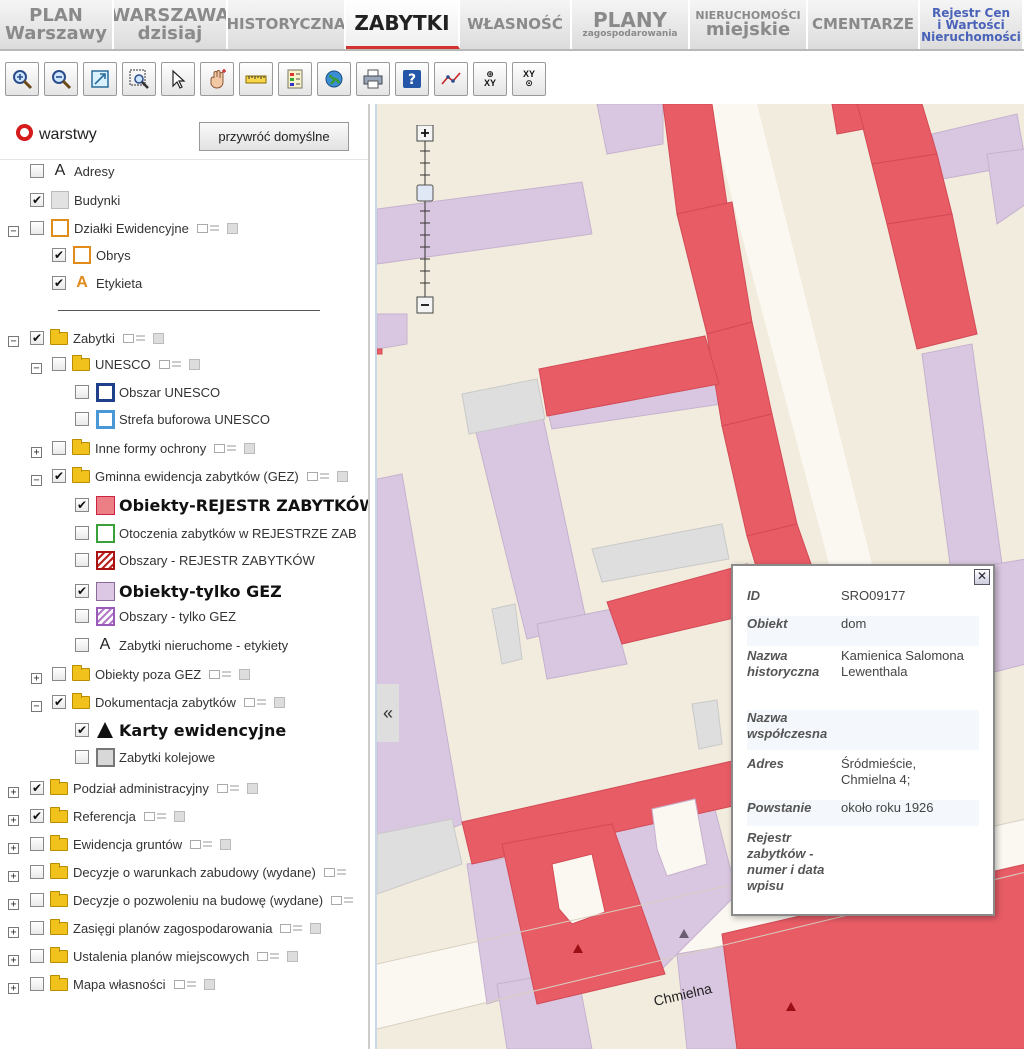 The width and height of the screenshot is (1024, 1049). I want to click on zoom-slider, so click(425, 219).